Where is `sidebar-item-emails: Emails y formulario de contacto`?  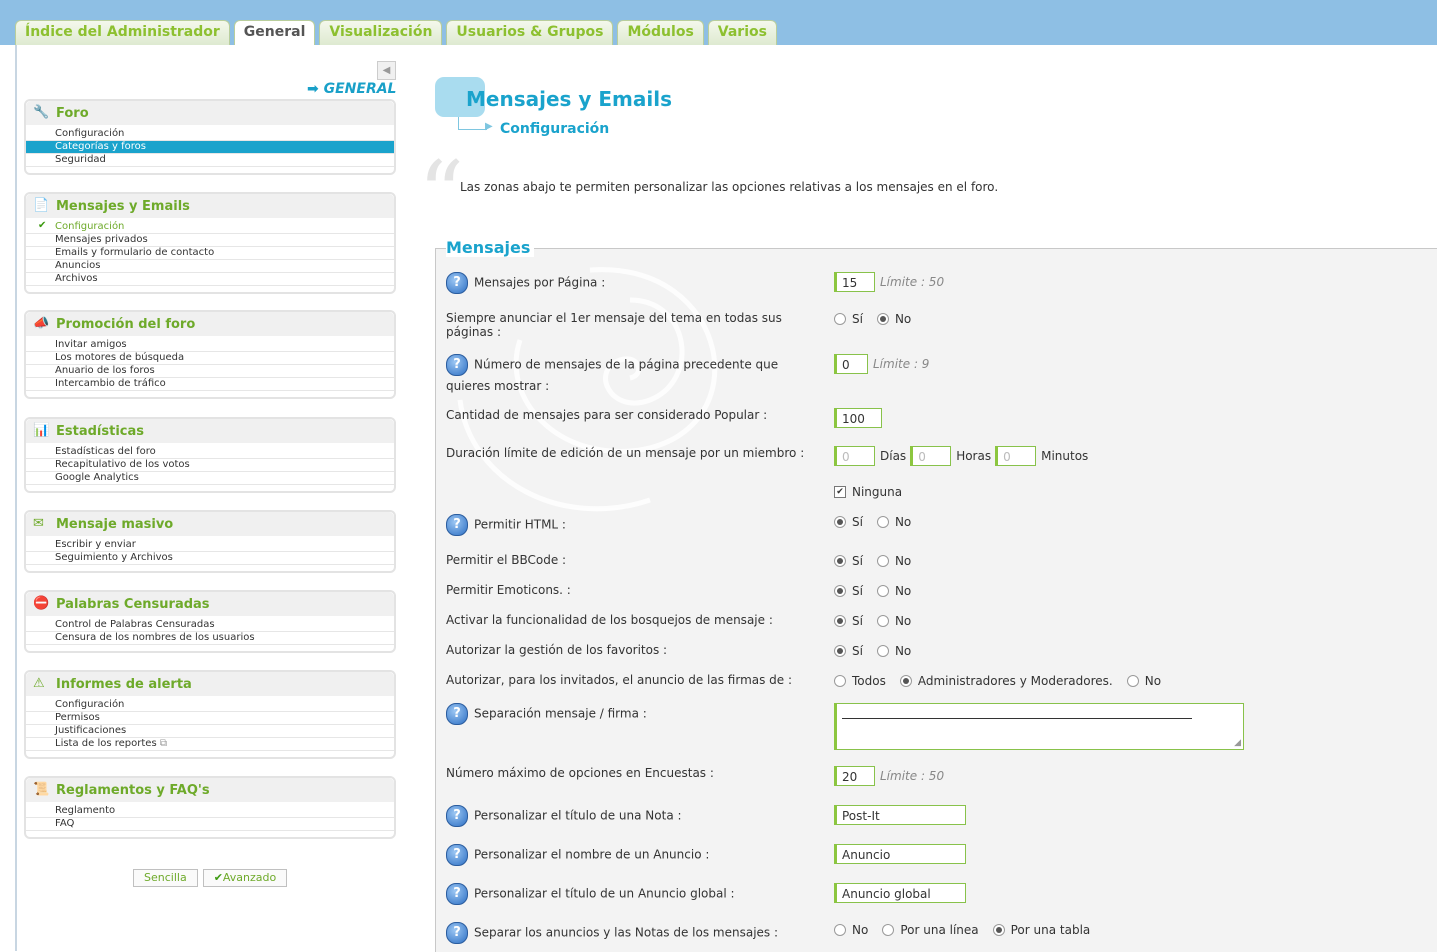 sidebar-item-emails: Emails y formulario de contacto is located at coordinates (210, 253).